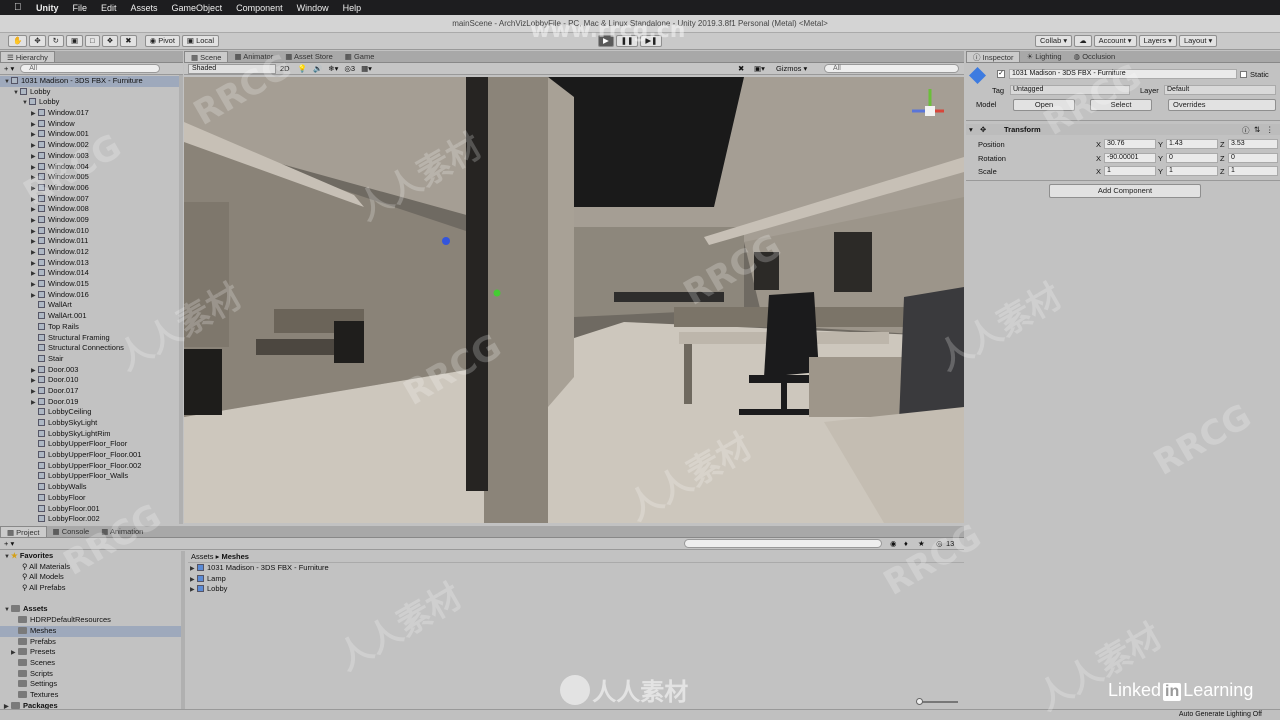  Describe the element at coordinates (91, 705) in the screenshot. I see `packages-header: ▶ Packages` at that location.